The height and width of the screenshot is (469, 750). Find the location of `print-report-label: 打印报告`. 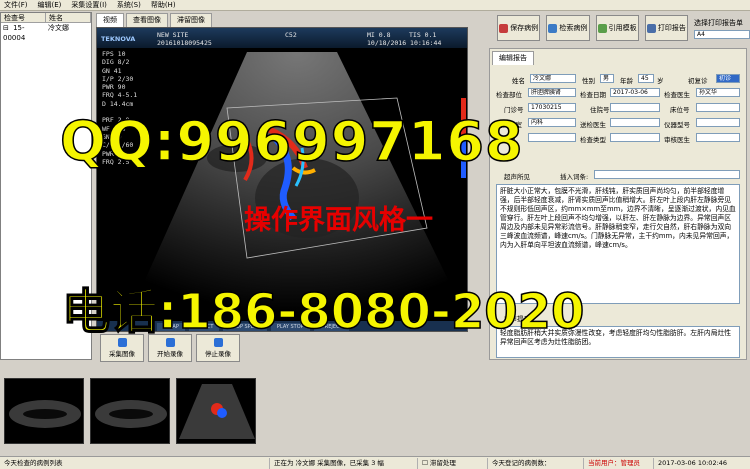

print-report-label: 打印报告 is located at coordinates (671, 28).